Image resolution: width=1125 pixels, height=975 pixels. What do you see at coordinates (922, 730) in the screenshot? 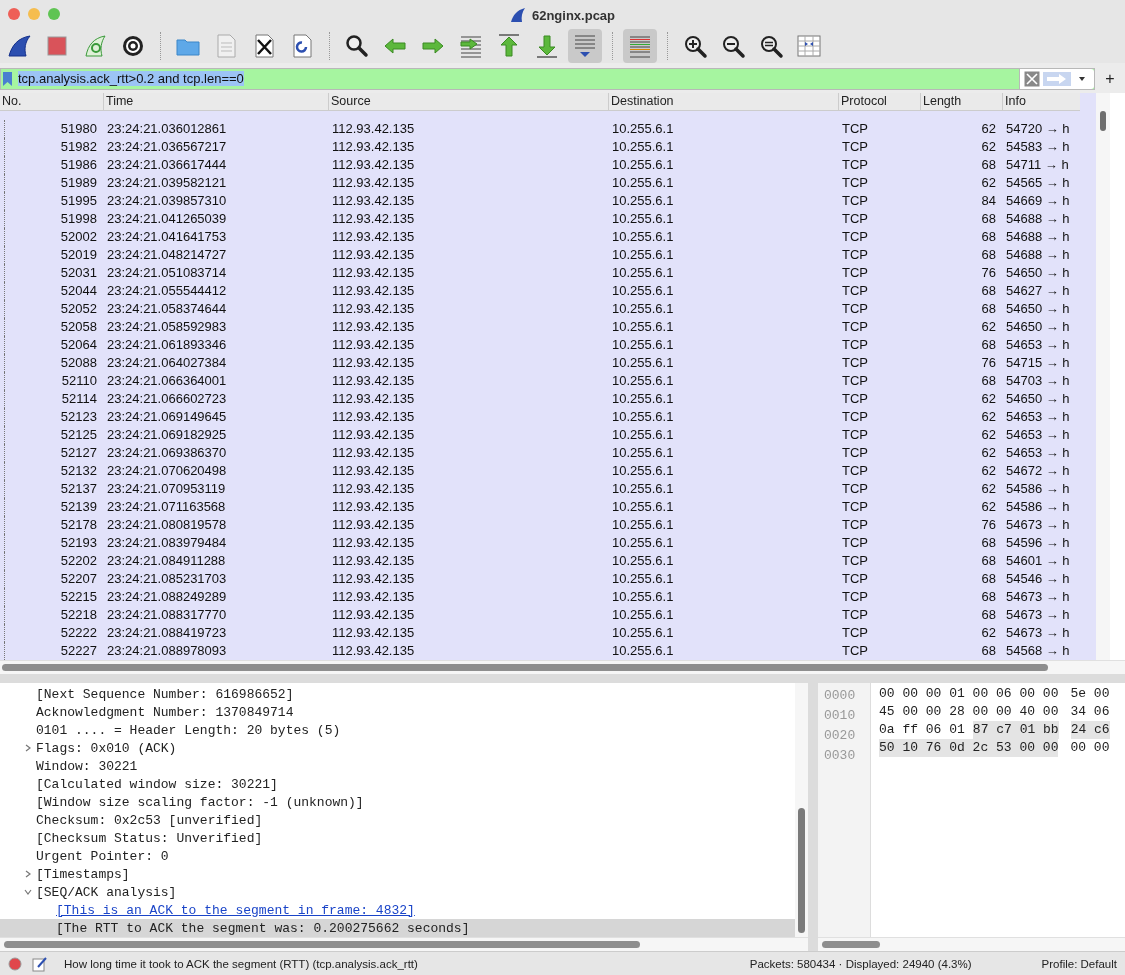
I see `hex-bytes: 0a ff 06 01` at bounding box center [922, 730].